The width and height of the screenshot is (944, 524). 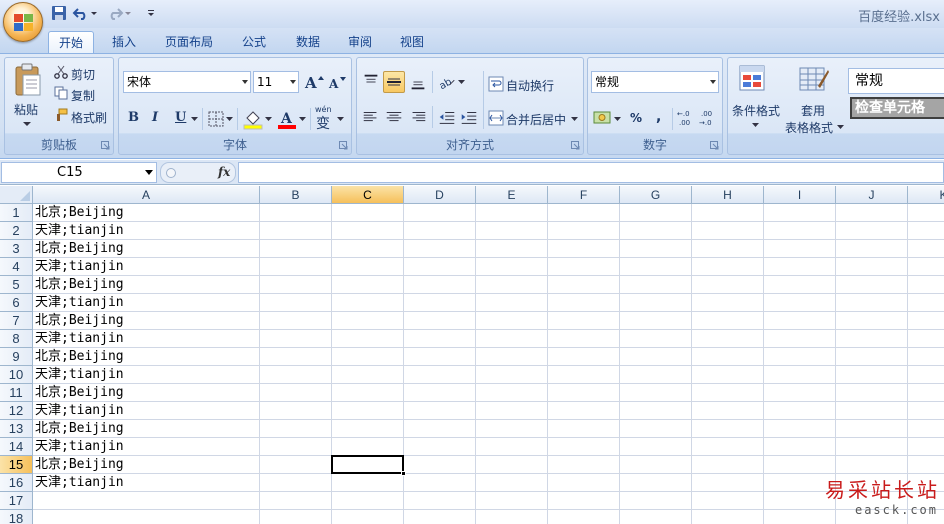 I want to click on row-header-9: 9, so click(x=16, y=357).